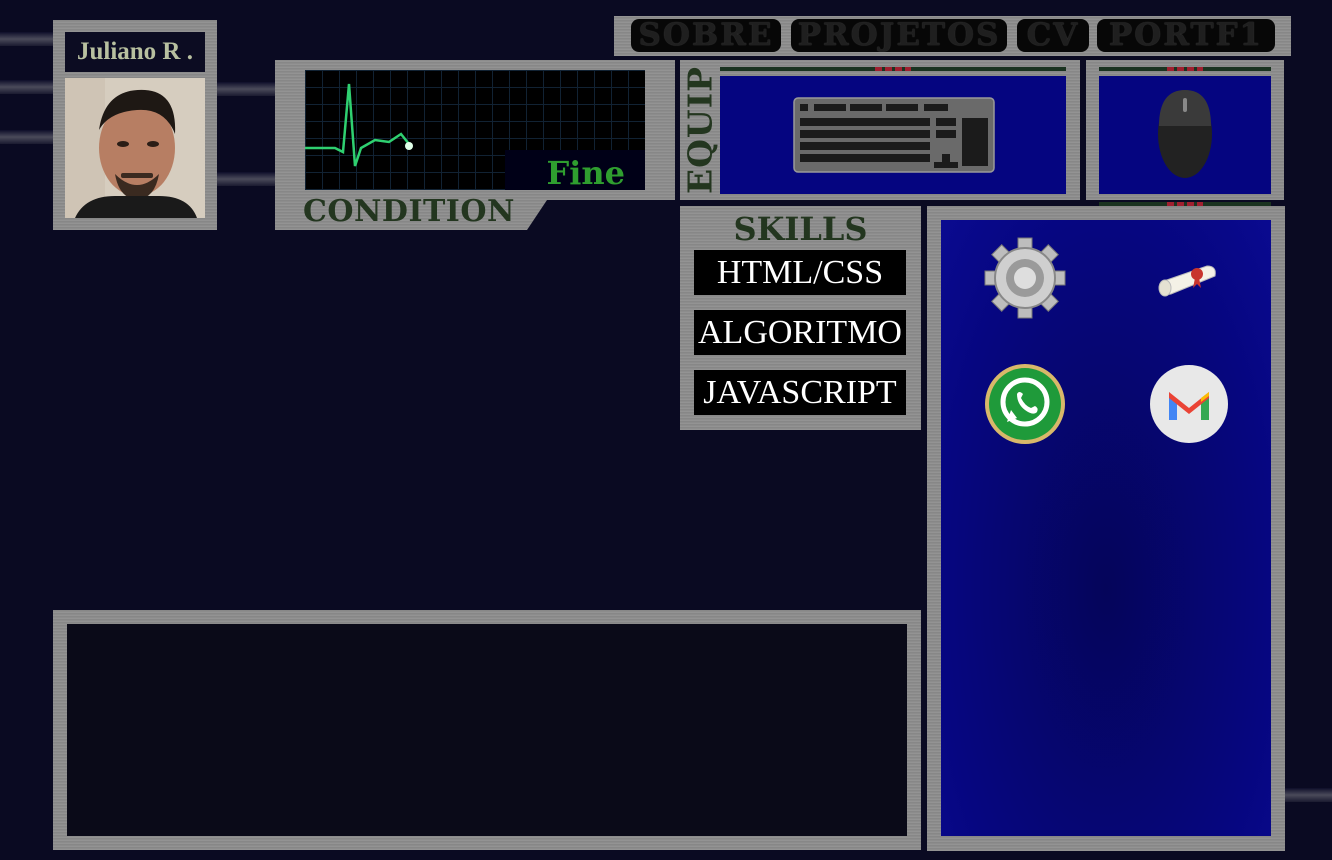 Image resolution: width=1332 pixels, height=860 pixels. I want to click on equip-panel: EQUIP, so click(880, 130).